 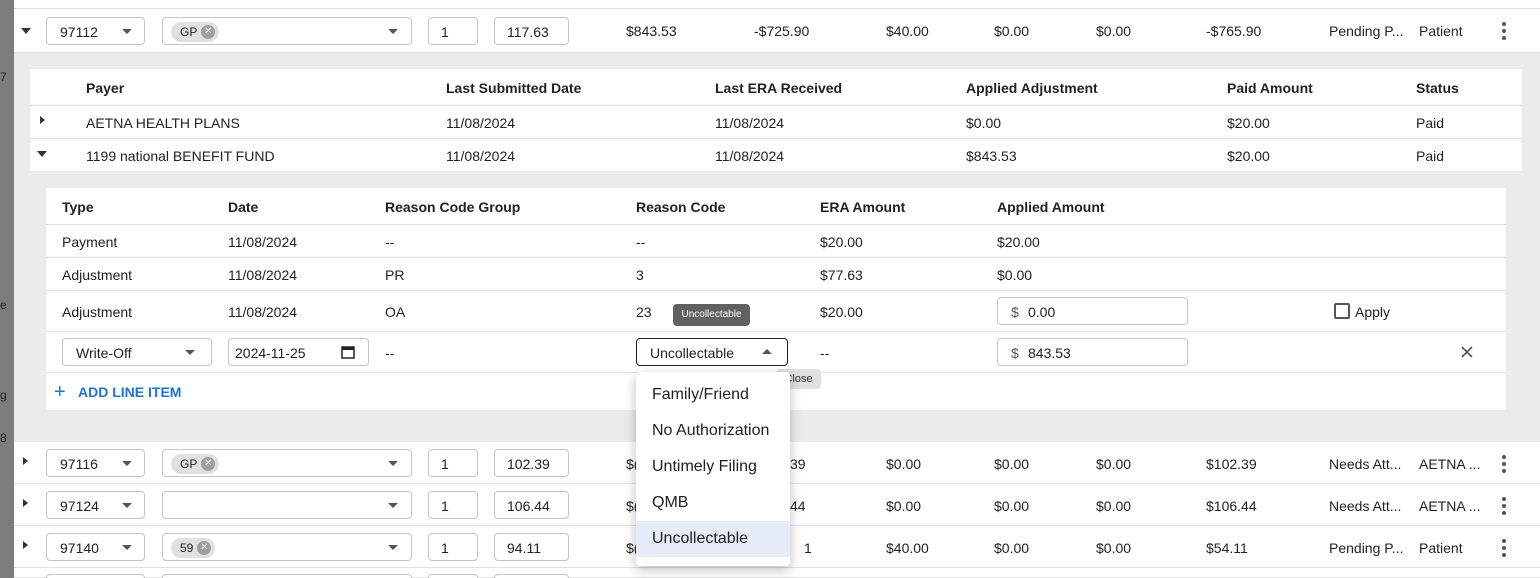 What do you see at coordinates (189, 464) in the screenshot?
I see `chip-label: GP` at bounding box center [189, 464].